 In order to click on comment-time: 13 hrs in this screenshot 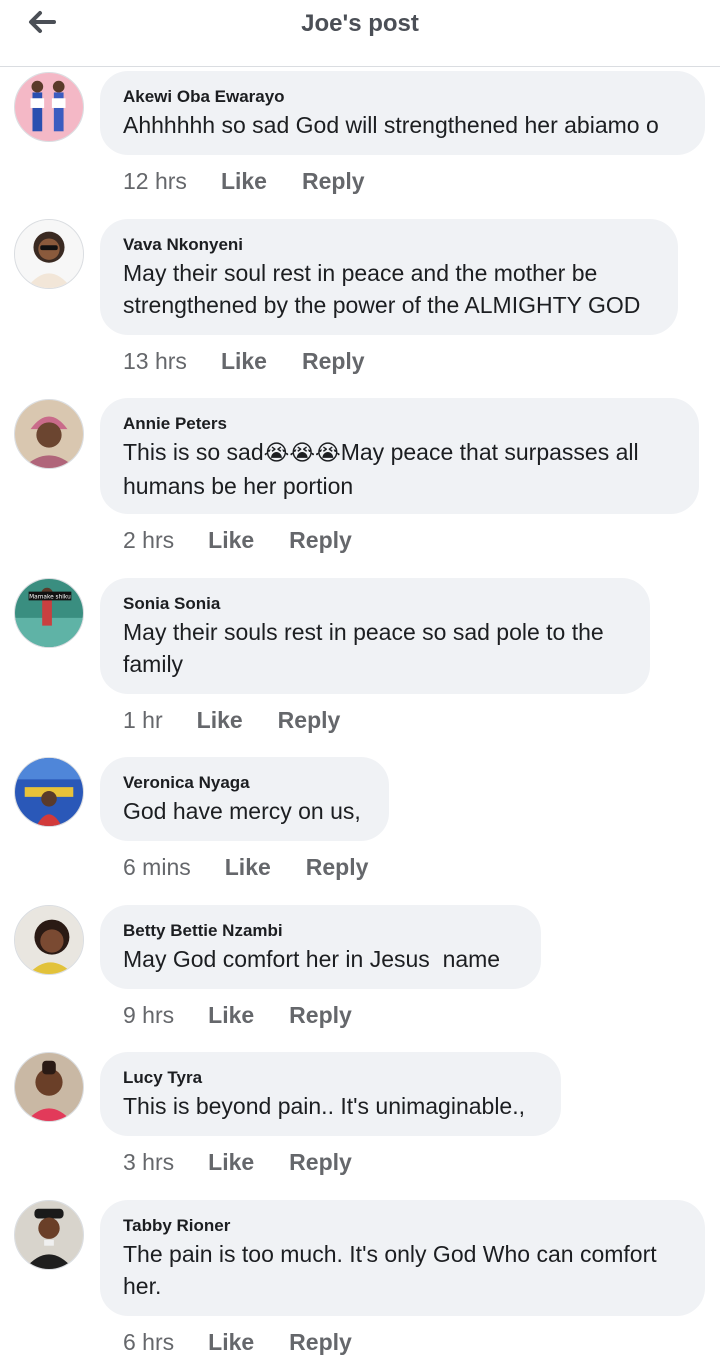, I will do `click(155, 361)`.